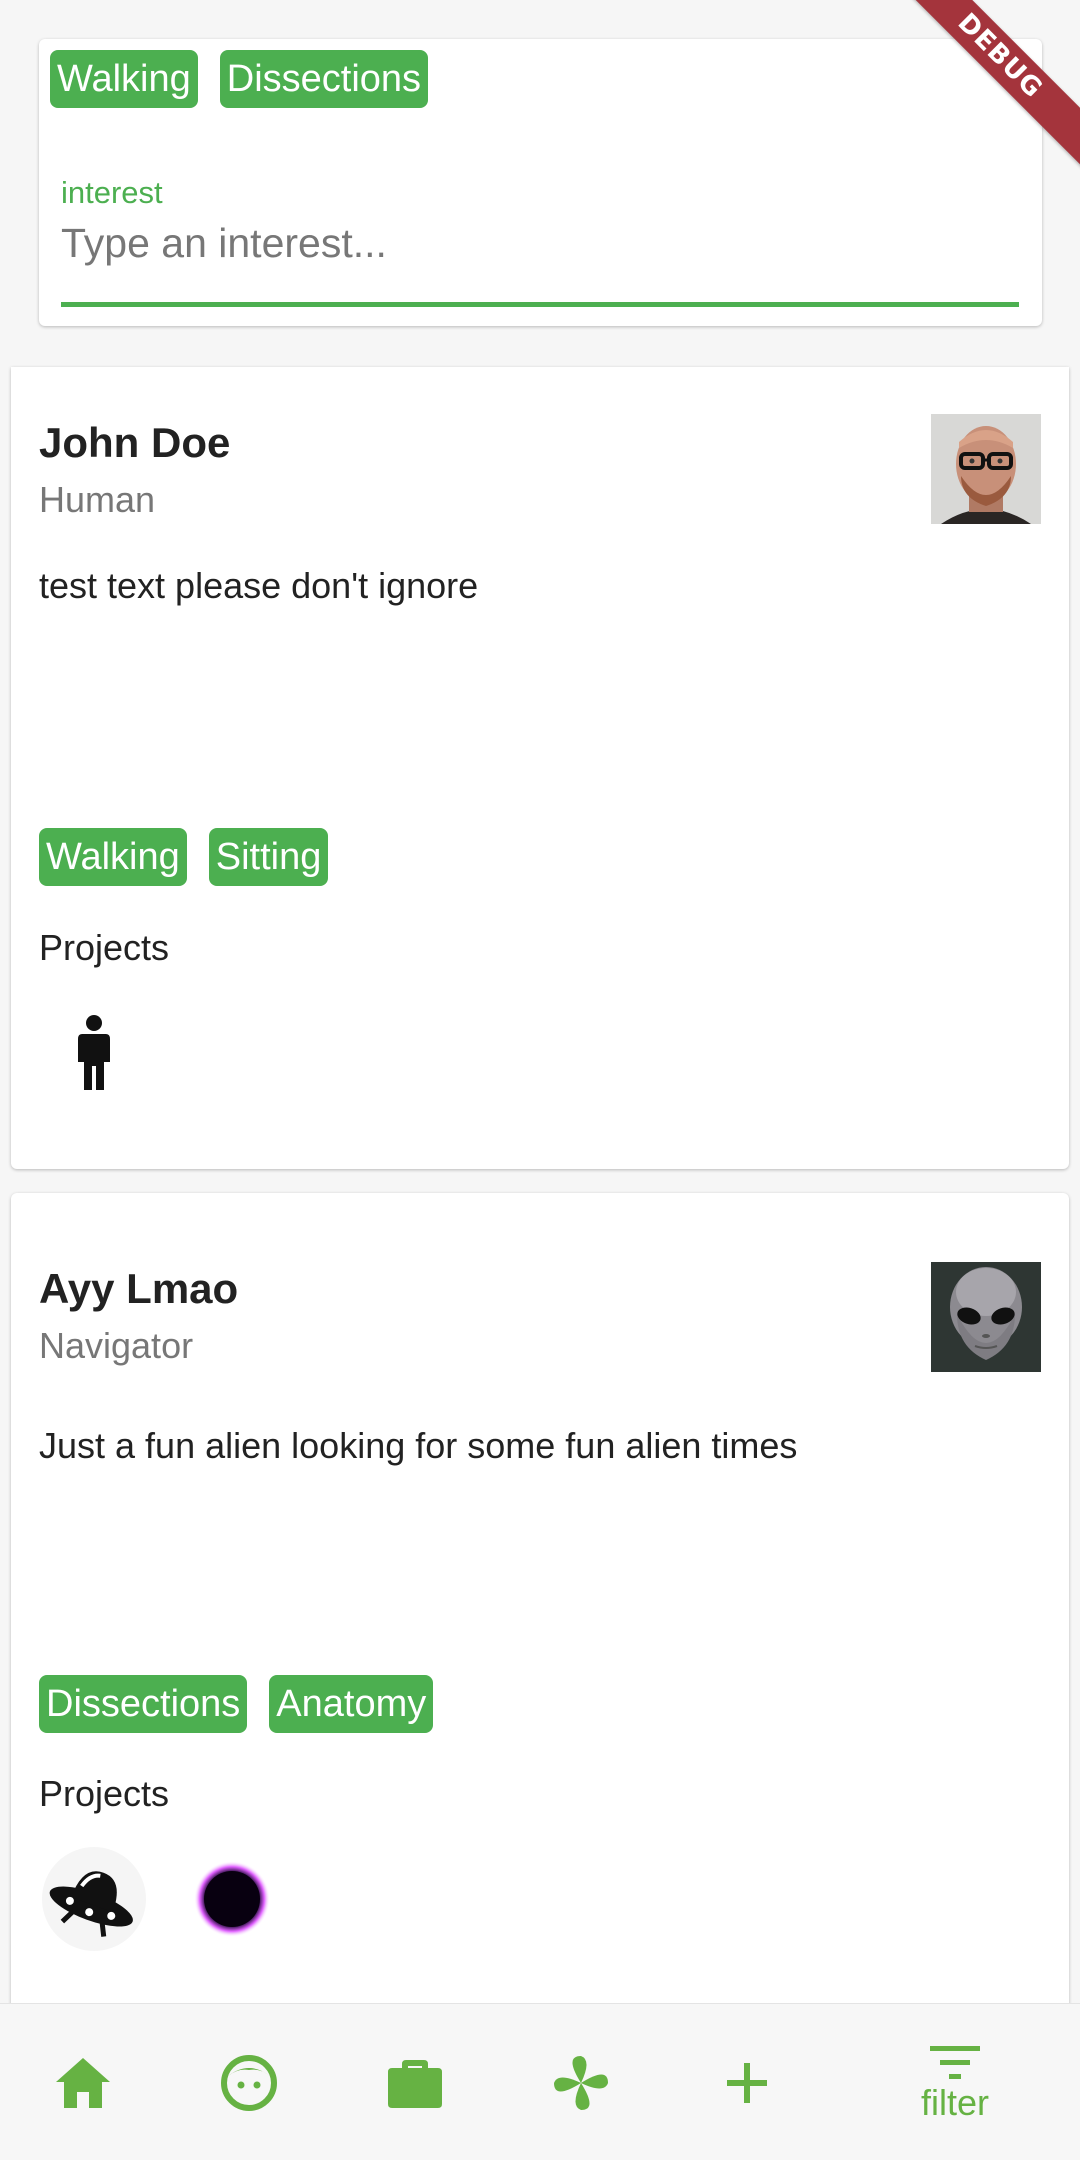 The width and height of the screenshot is (1080, 2160). What do you see at coordinates (97, 499) in the screenshot?
I see `profile-role: Human` at bounding box center [97, 499].